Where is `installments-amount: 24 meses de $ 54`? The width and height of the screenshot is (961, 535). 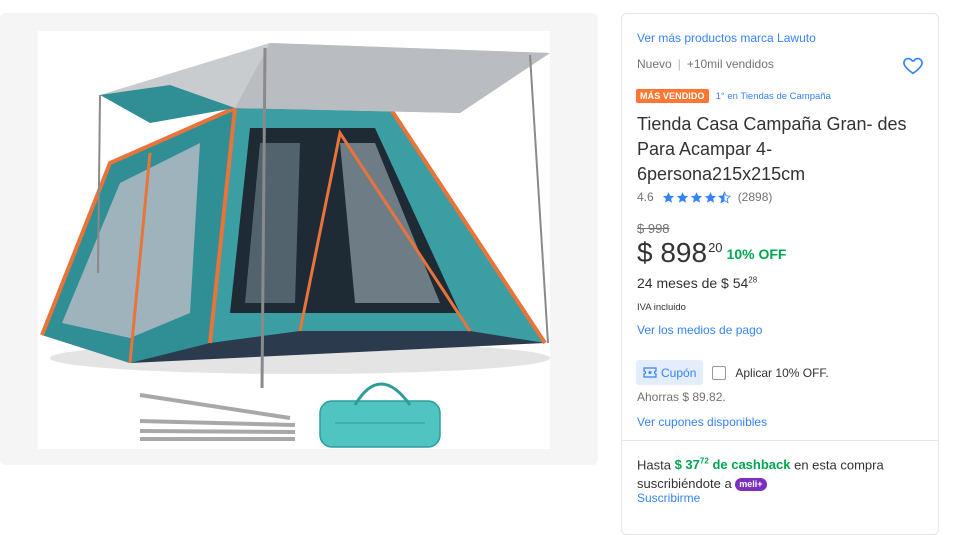
installments-amount: 24 meses de $ 54 is located at coordinates (693, 283).